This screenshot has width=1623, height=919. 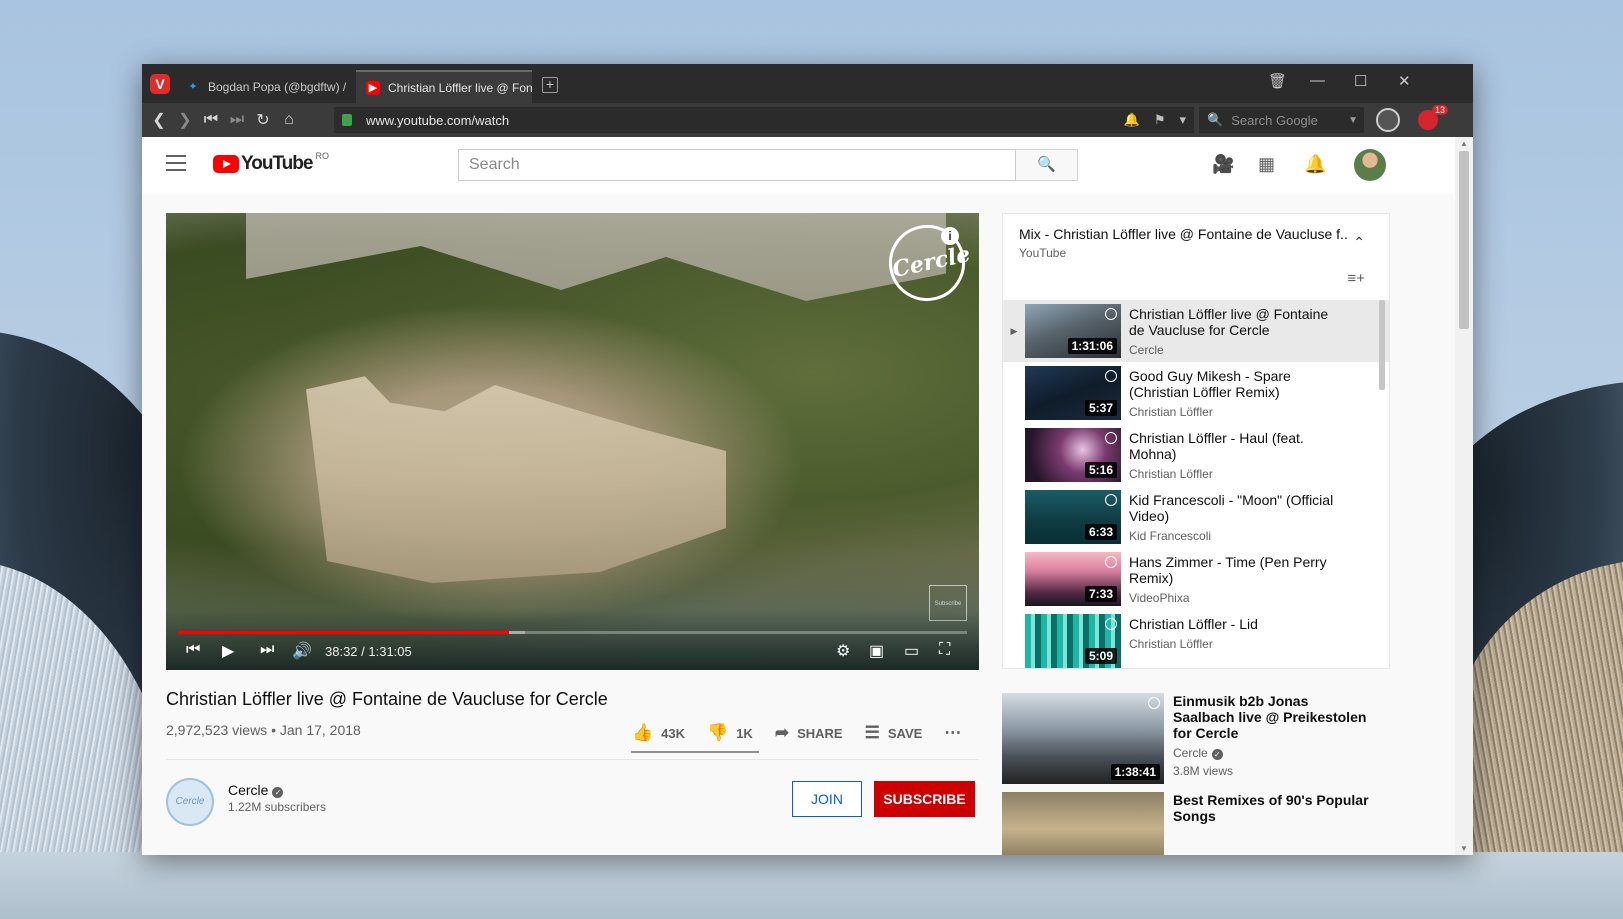 I want to click on video-thumbnail: 5:09, so click(x=1073, y=641).